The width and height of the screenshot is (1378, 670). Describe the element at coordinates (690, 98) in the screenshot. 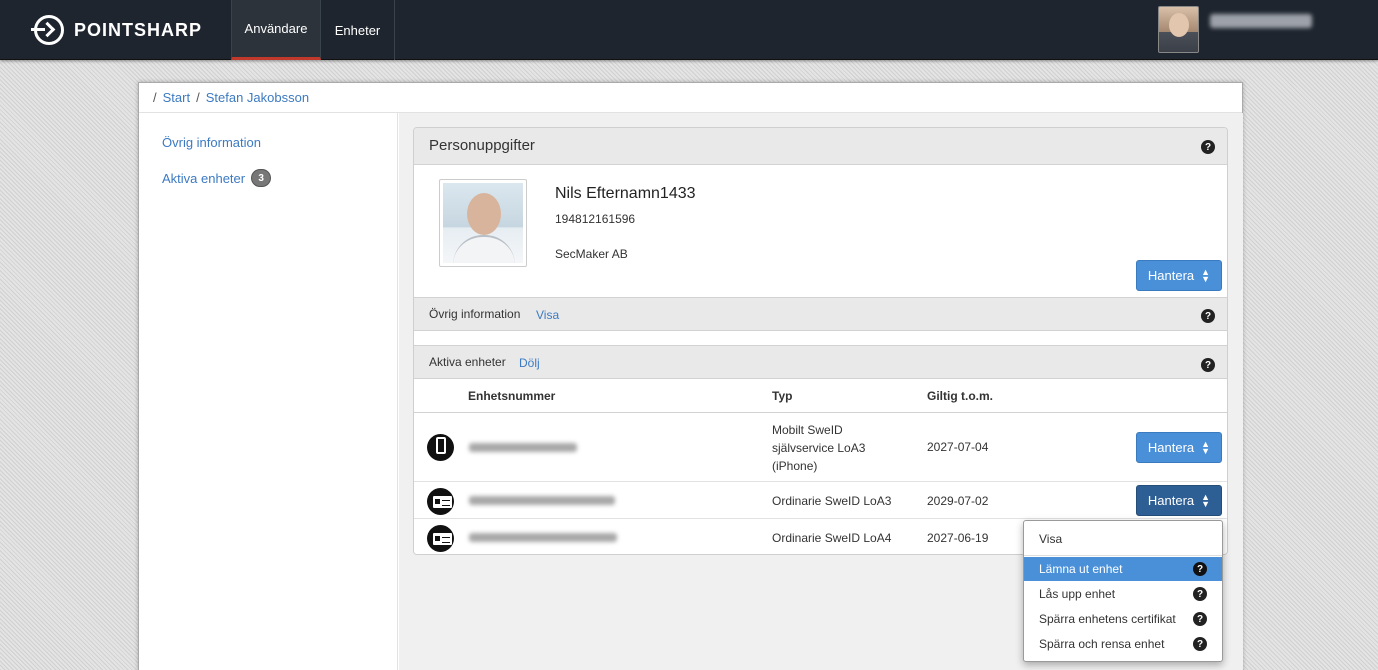

I see `breadcrumb: / Start / Stefan Jakobsson` at that location.